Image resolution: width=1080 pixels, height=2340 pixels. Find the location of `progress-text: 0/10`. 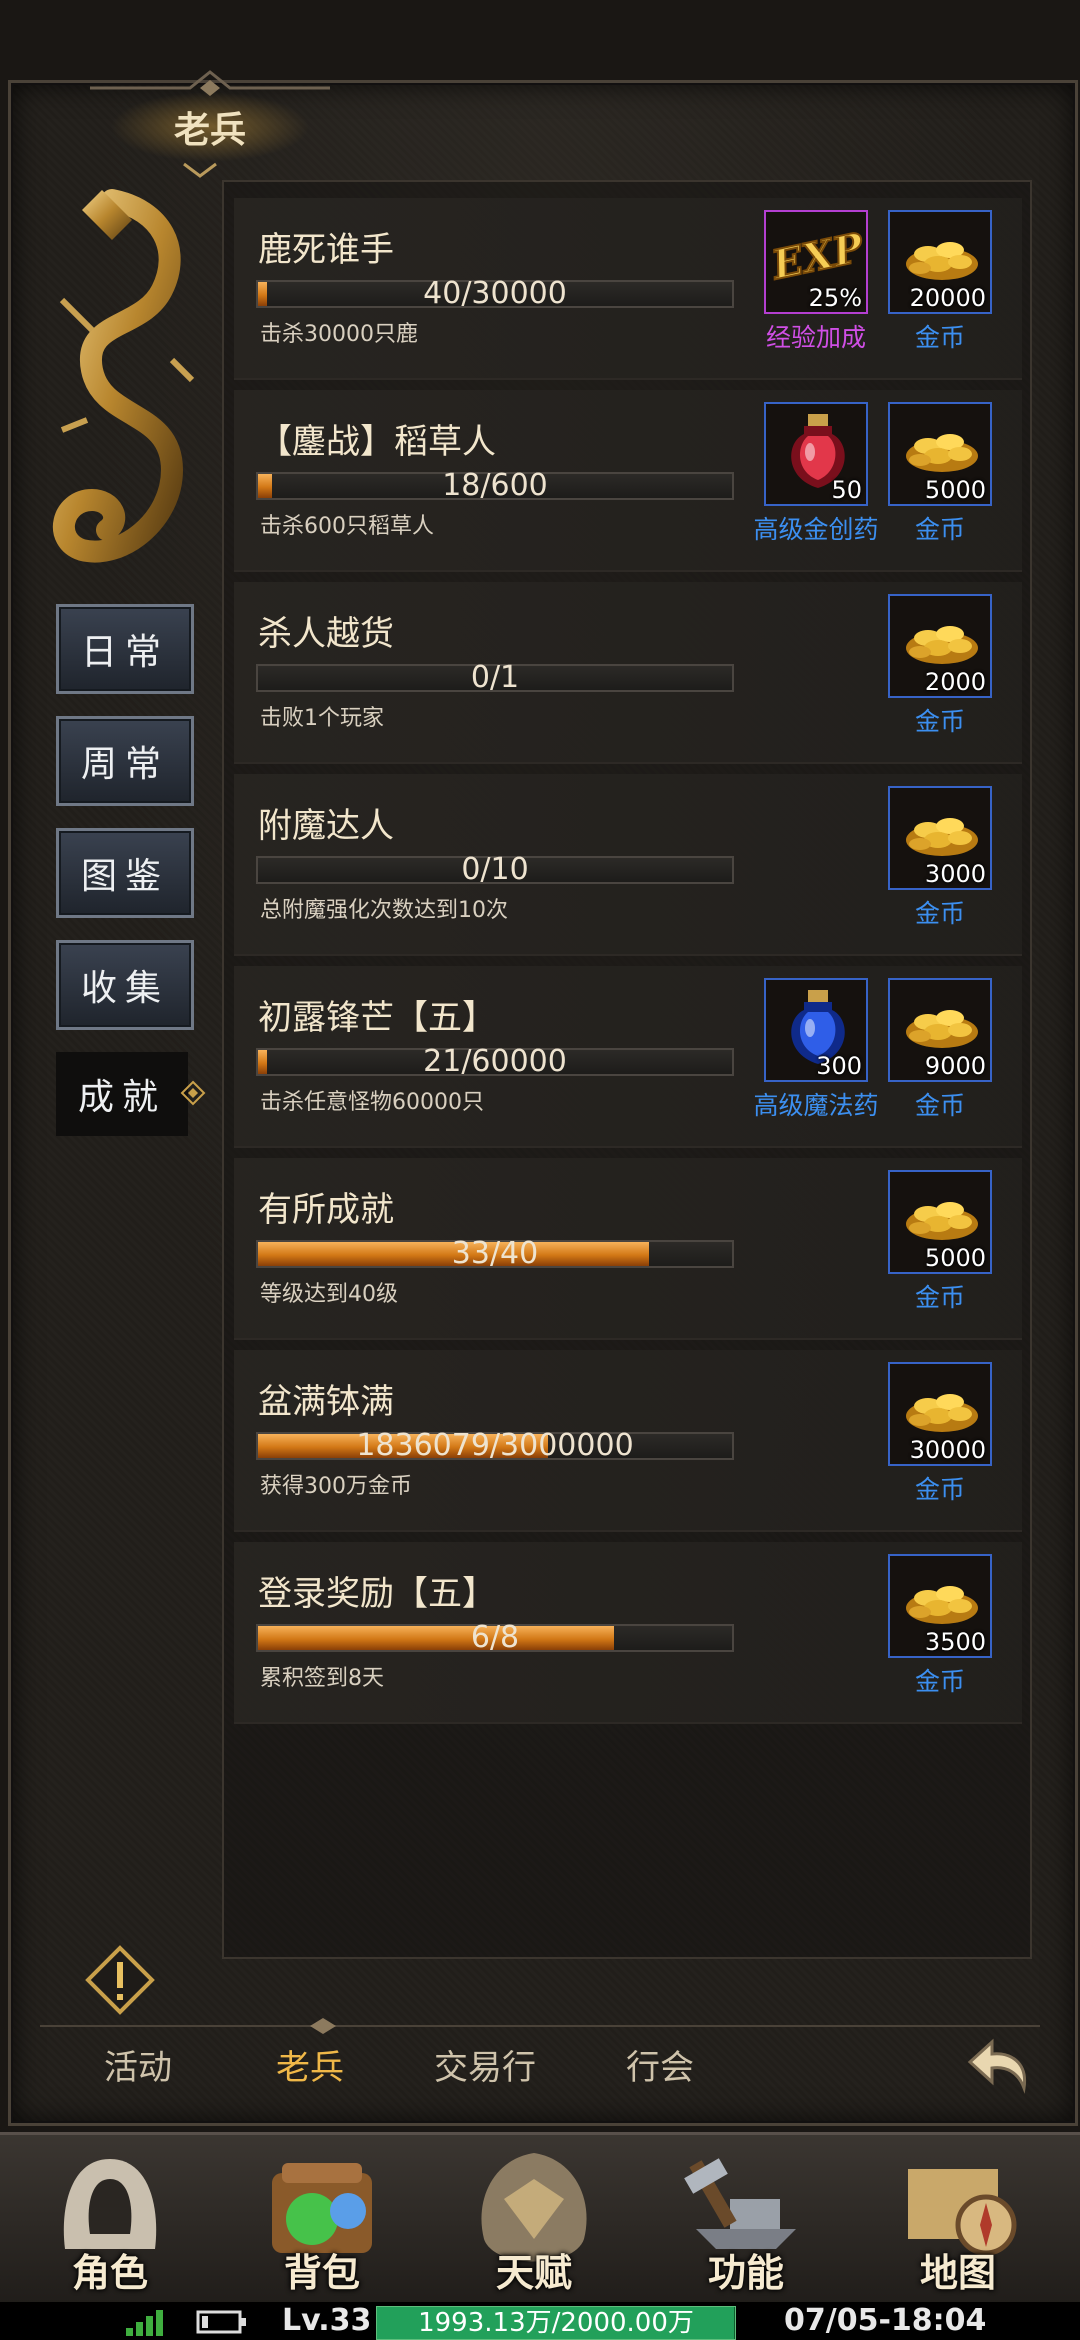

progress-text: 0/10 is located at coordinates (495, 869).